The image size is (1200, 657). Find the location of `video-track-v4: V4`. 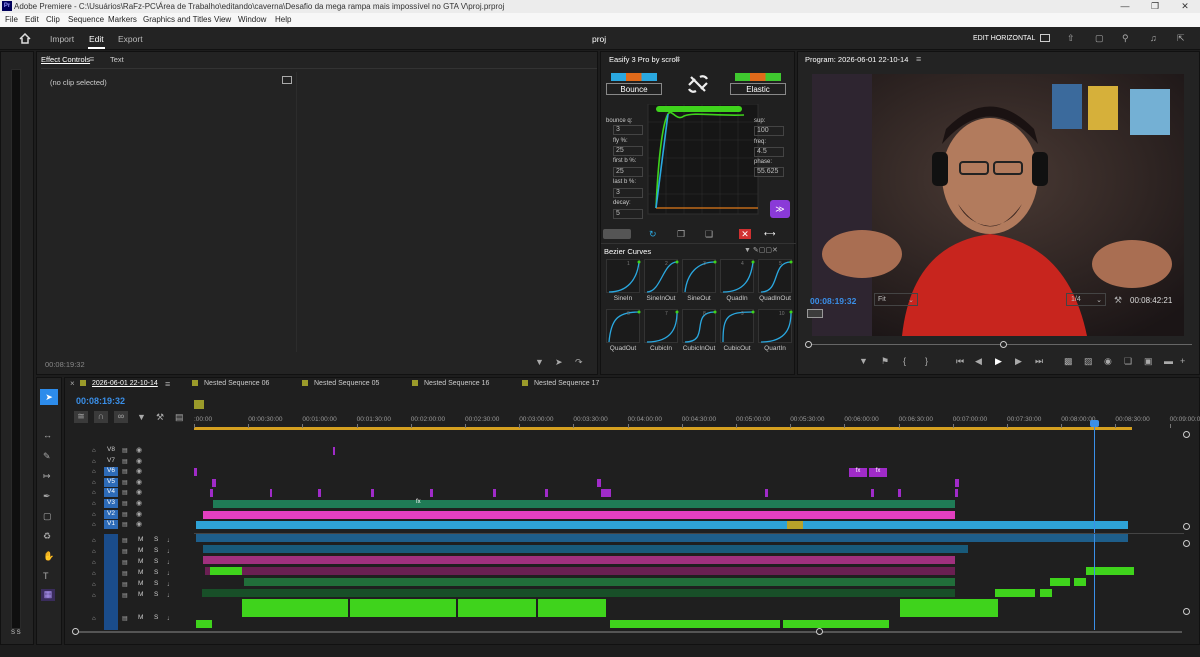

video-track-v4: V4 is located at coordinates (111, 493).